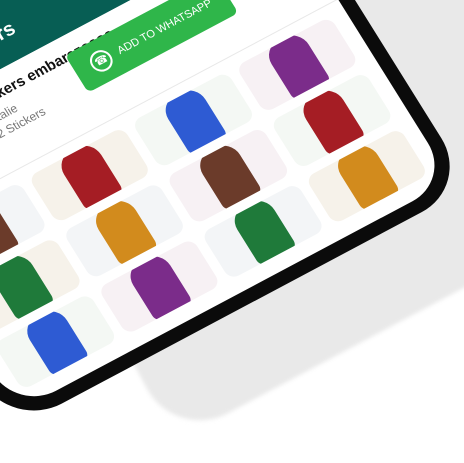 This screenshot has width=464, height=463. Describe the element at coordinates (102, 61) in the screenshot. I see `whatsapp-icon: ☎` at that location.